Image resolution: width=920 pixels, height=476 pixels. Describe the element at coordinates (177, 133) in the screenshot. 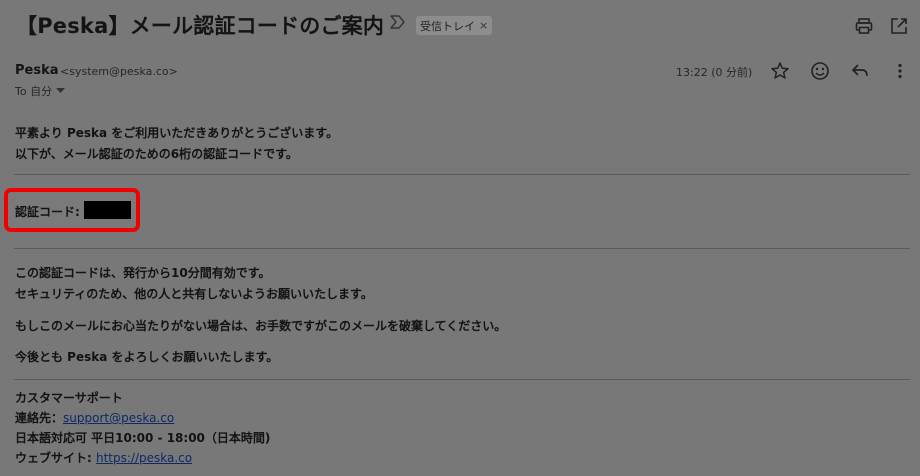

I see `body-greeting-line-1: 平素より Peska をご利用いただきありがとうございます。` at that location.